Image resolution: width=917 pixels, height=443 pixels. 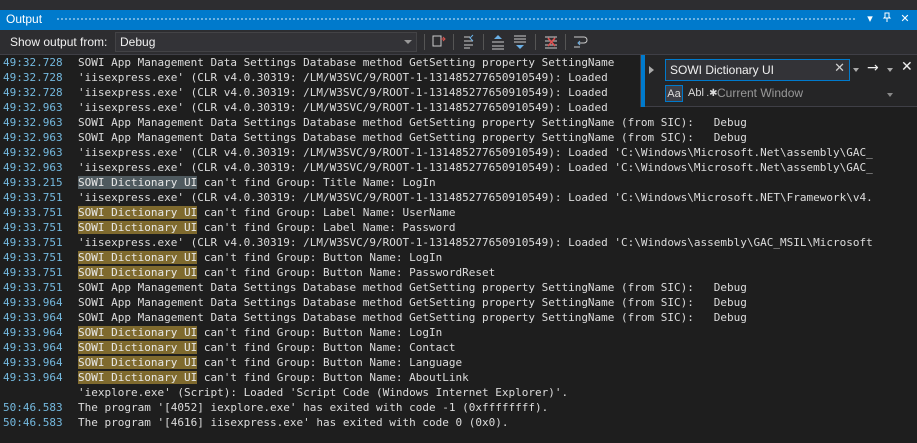 What do you see at coordinates (326, 212) in the screenshot?
I see `line-text: can't find Group: Label Name: UserName` at bounding box center [326, 212].